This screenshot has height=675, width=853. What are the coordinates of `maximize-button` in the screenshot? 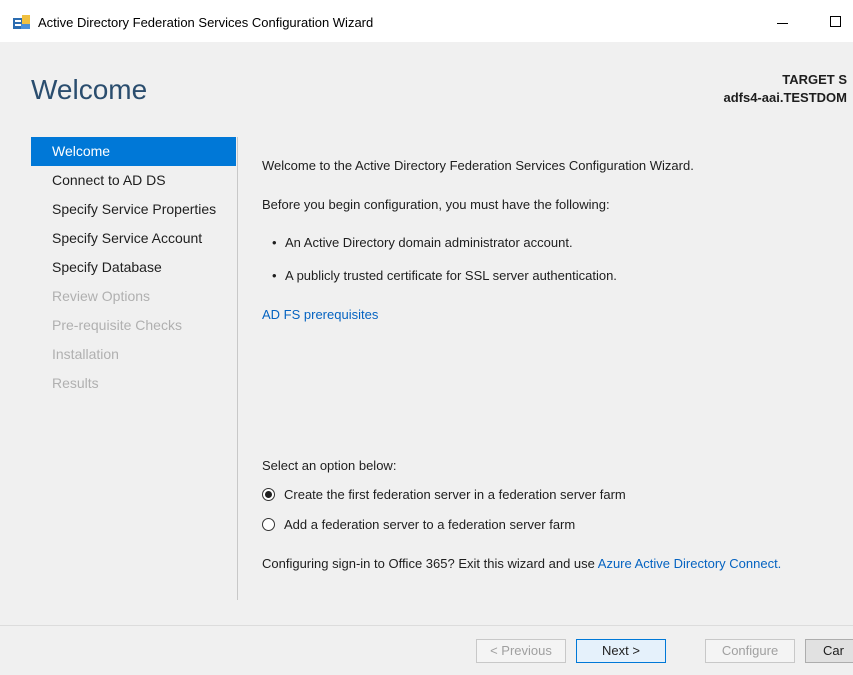 It's located at (836, 22).